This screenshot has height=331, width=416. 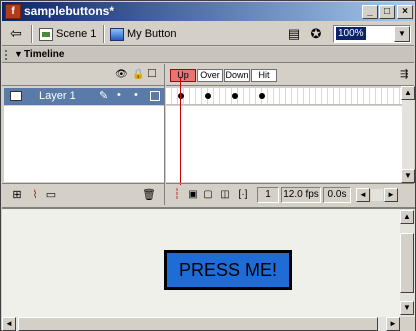 I want to click on stage-vscroll-thumb, so click(x=407, y=263).